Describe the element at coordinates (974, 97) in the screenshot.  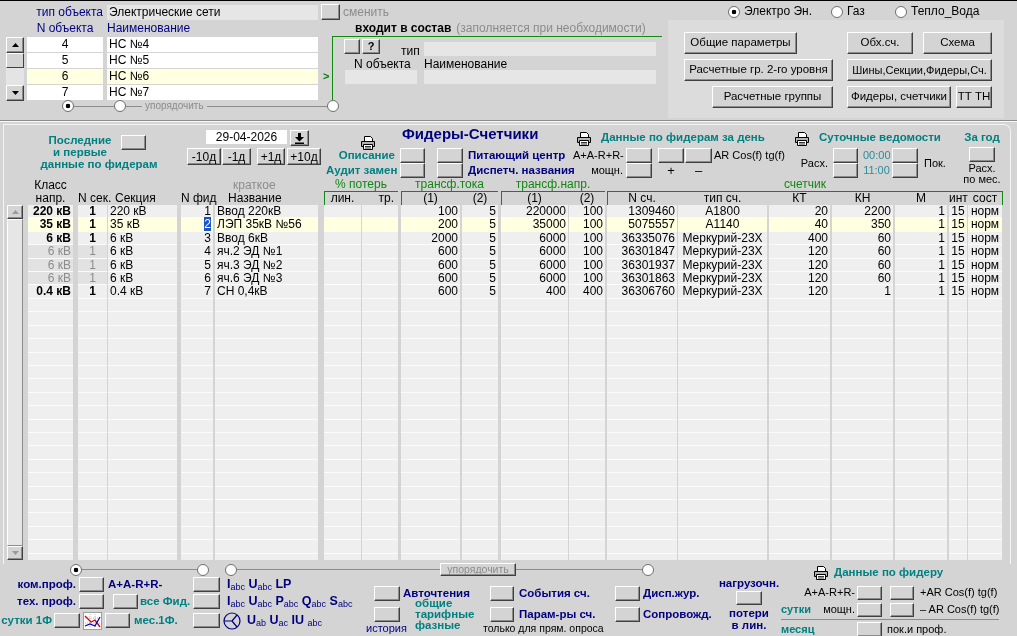
I see `nav-button: ТТ ТН` at that location.